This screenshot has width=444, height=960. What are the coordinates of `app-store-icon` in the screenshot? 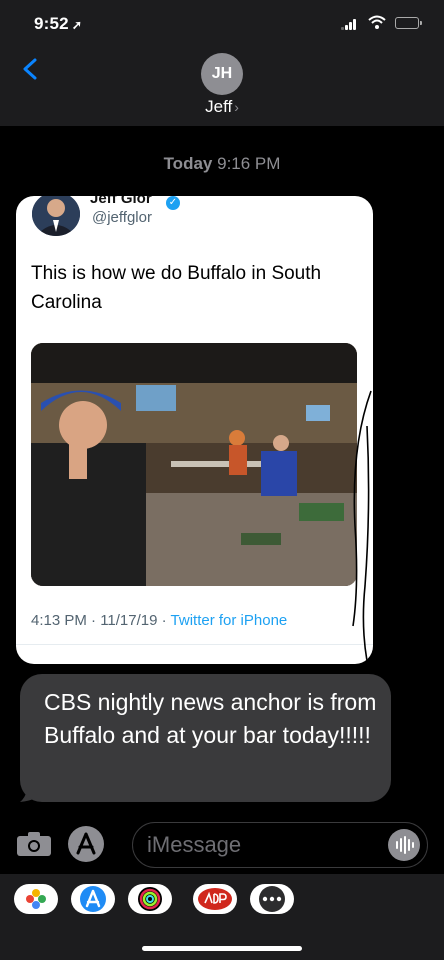 It's located at (86, 844).